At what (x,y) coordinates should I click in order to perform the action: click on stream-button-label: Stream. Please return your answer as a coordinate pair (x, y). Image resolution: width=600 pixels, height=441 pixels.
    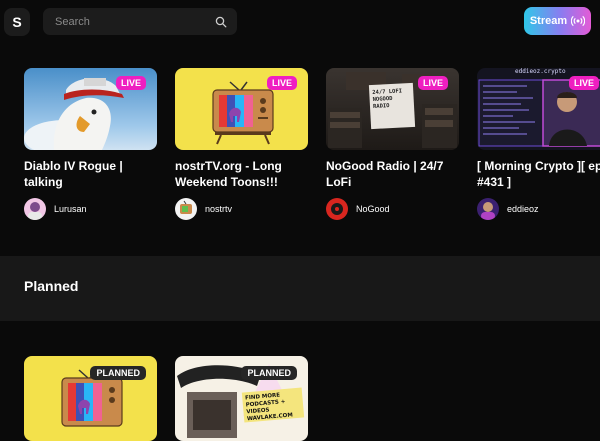
    Looking at the image, I should click on (548, 21).